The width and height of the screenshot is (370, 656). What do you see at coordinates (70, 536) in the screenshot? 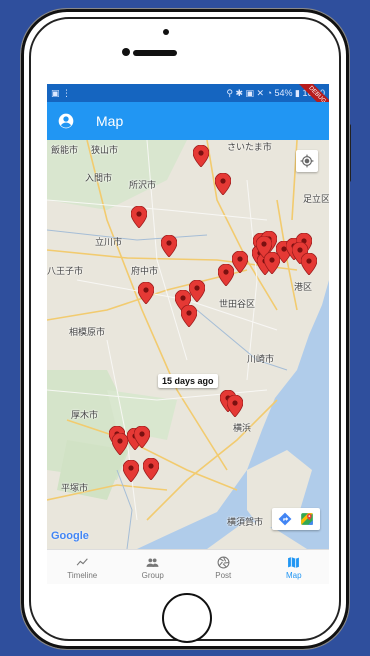
I see `google-attribution: Google` at bounding box center [70, 536].